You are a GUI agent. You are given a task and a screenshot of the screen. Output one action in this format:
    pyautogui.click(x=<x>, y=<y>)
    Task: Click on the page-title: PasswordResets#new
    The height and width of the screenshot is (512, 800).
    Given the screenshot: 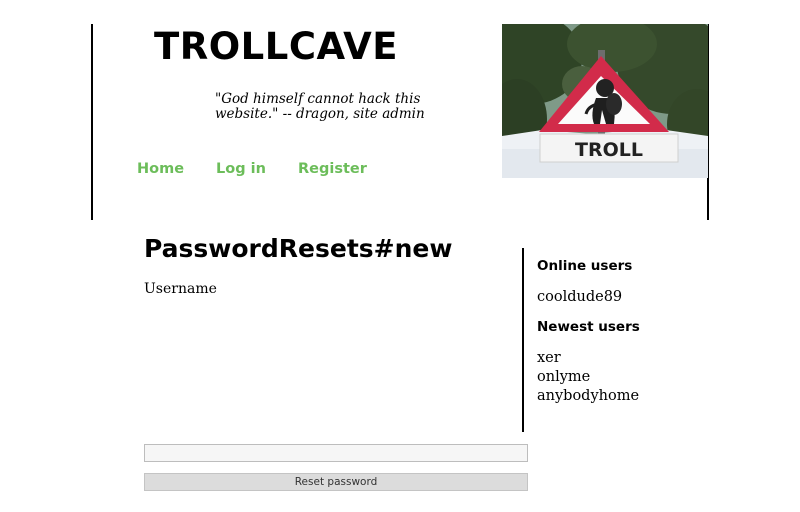 What is the action you would take?
    pyautogui.click(x=298, y=248)
    